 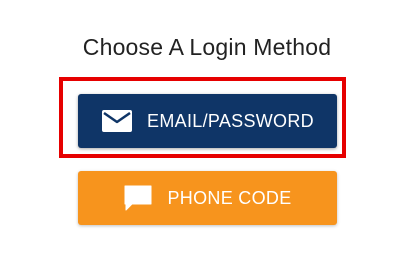 I want to click on email-password-button: EMAIL/PASSWORD, so click(x=207, y=121).